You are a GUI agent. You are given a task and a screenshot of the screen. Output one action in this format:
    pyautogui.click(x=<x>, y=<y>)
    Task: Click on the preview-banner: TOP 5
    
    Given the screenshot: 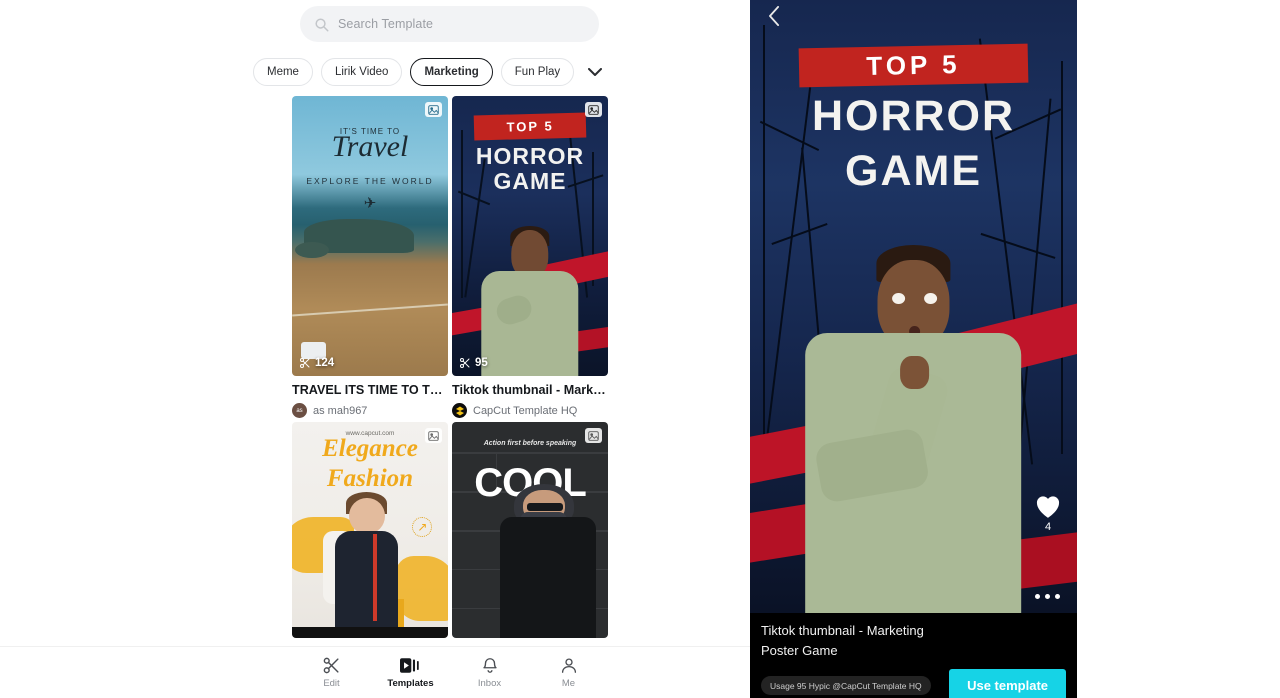 What is the action you would take?
    pyautogui.click(x=913, y=65)
    